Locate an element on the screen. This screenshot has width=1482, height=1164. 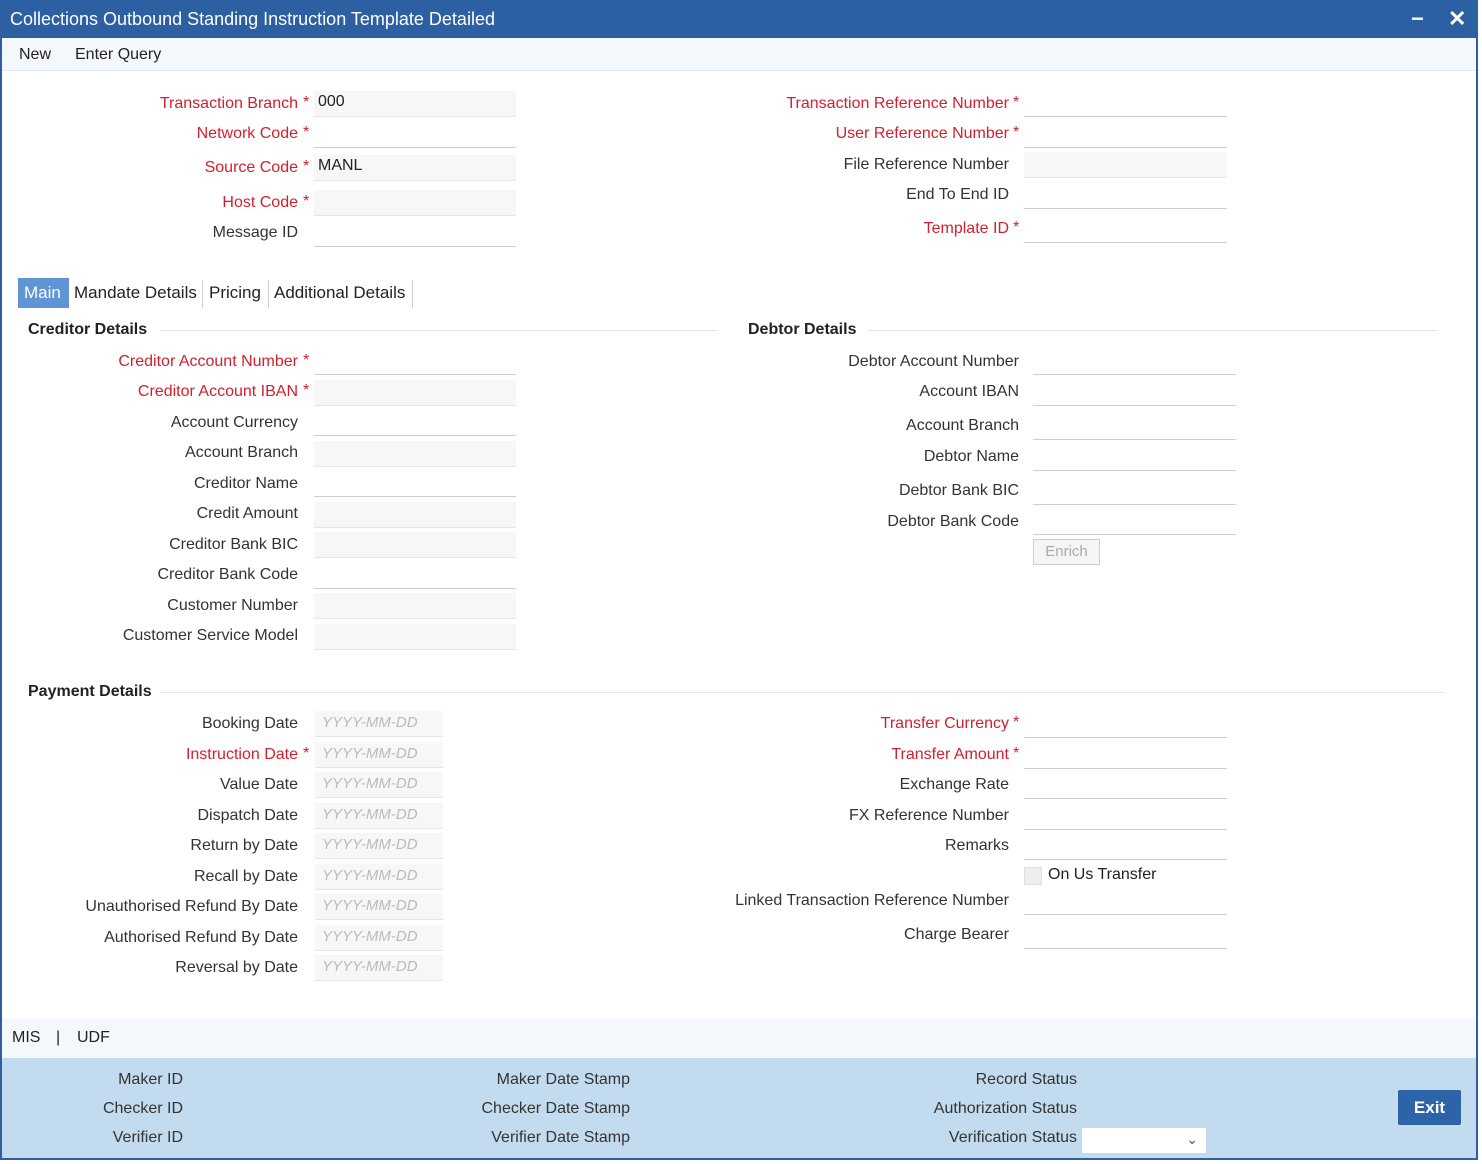
creditor-name-label: Creditor Name is located at coordinates (245, 483).